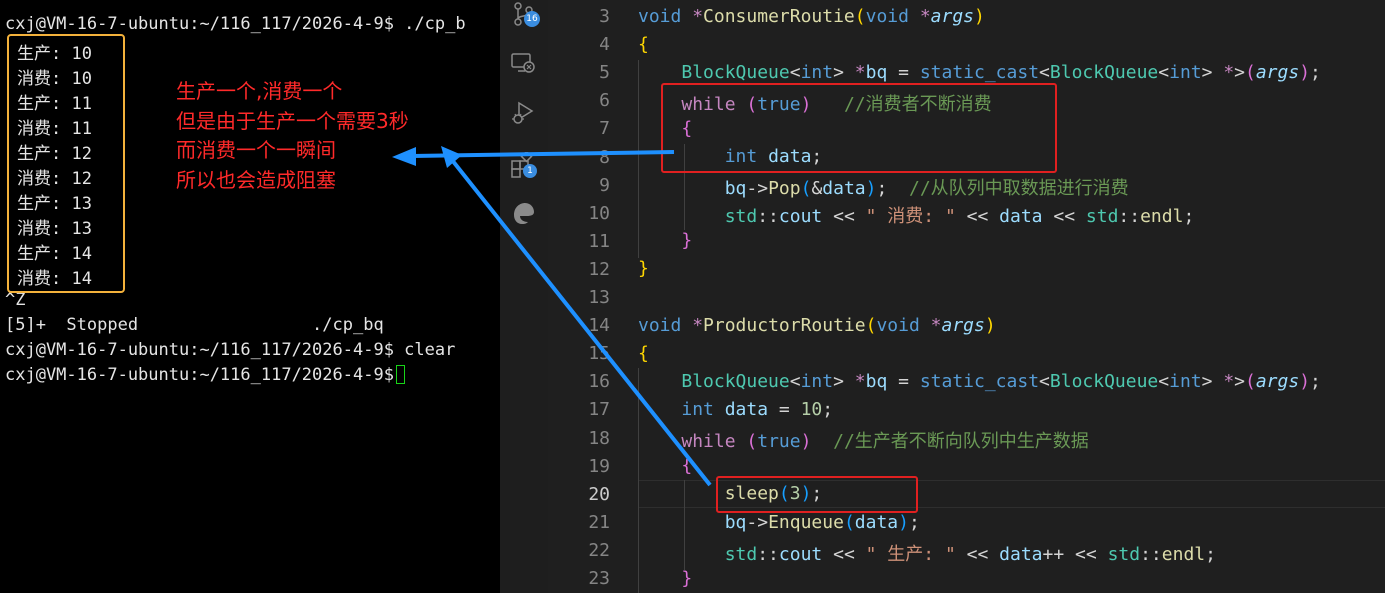 The image size is (1385, 593). I want to click on line-number: 5, so click(604, 73).